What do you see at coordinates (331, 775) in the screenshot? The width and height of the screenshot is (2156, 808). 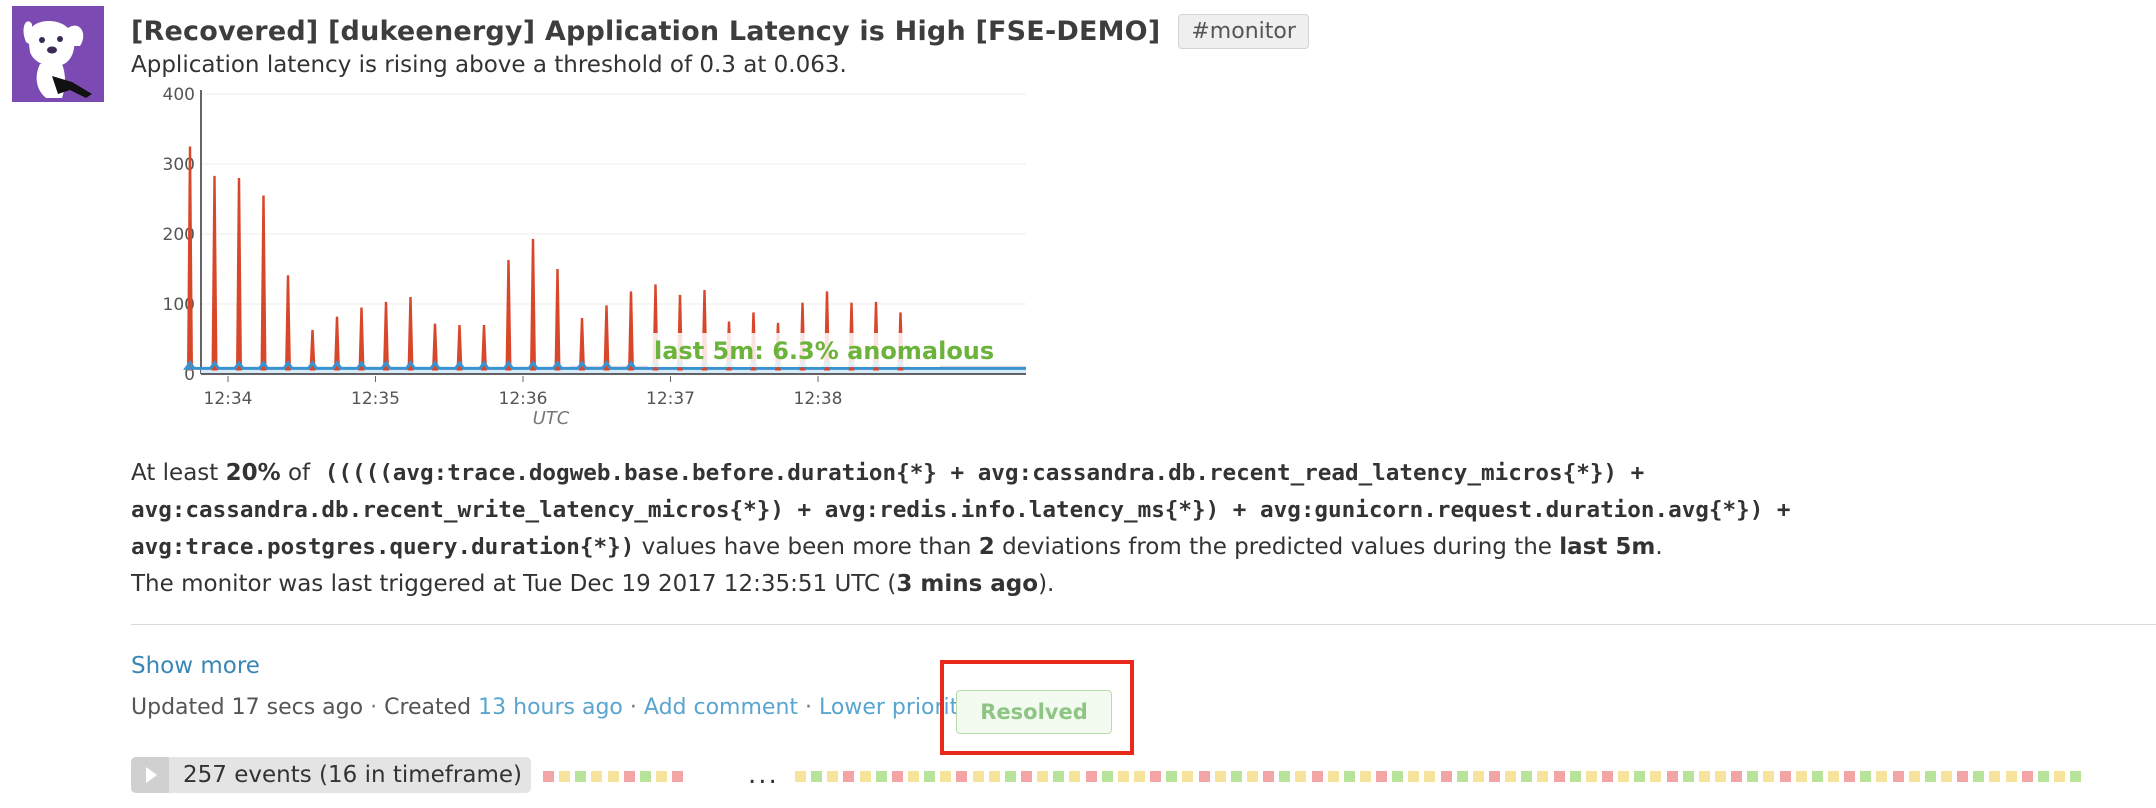 I see `events-toggle: 257 events (16 in timeframe)` at bounding box center [331, 775].